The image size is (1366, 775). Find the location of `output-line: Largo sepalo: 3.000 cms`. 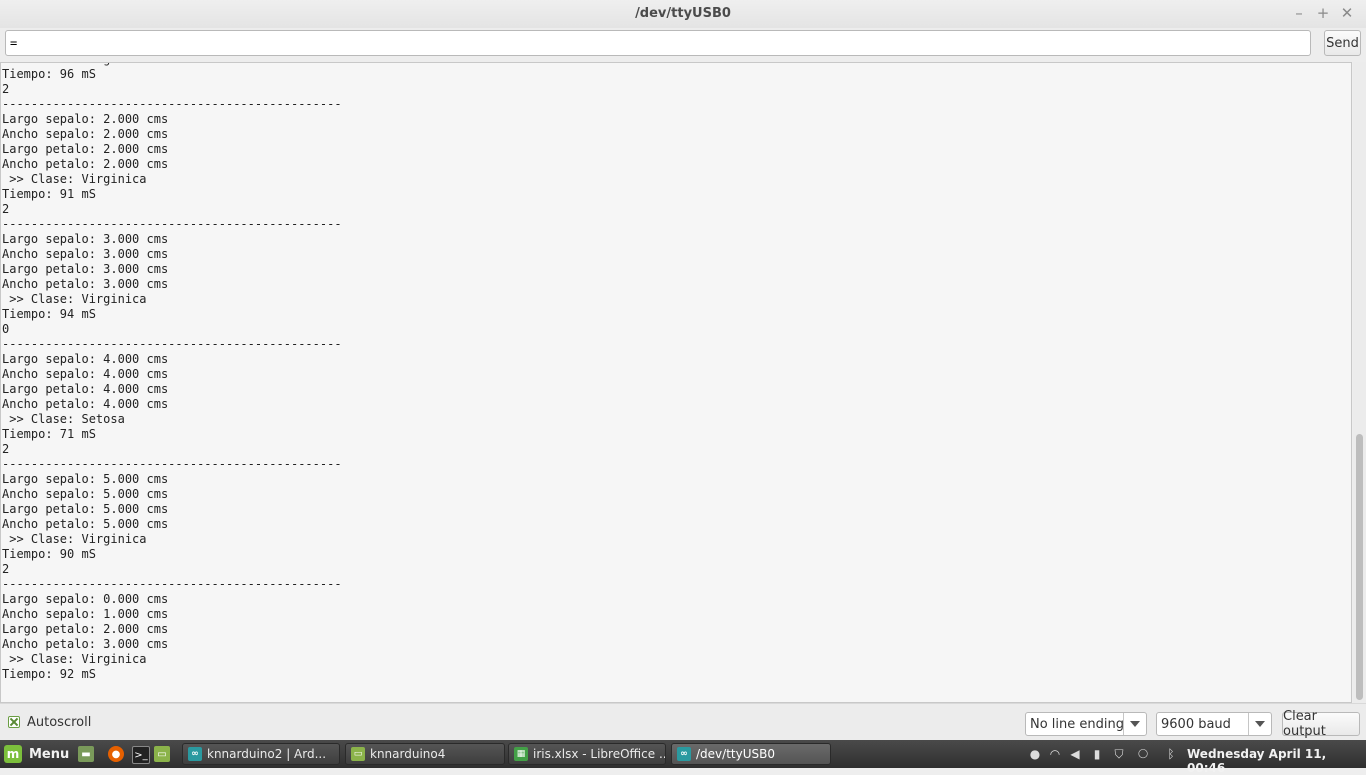

output-line: Largo sepalo: 3.000 cms is located at coordinates (85, 239).